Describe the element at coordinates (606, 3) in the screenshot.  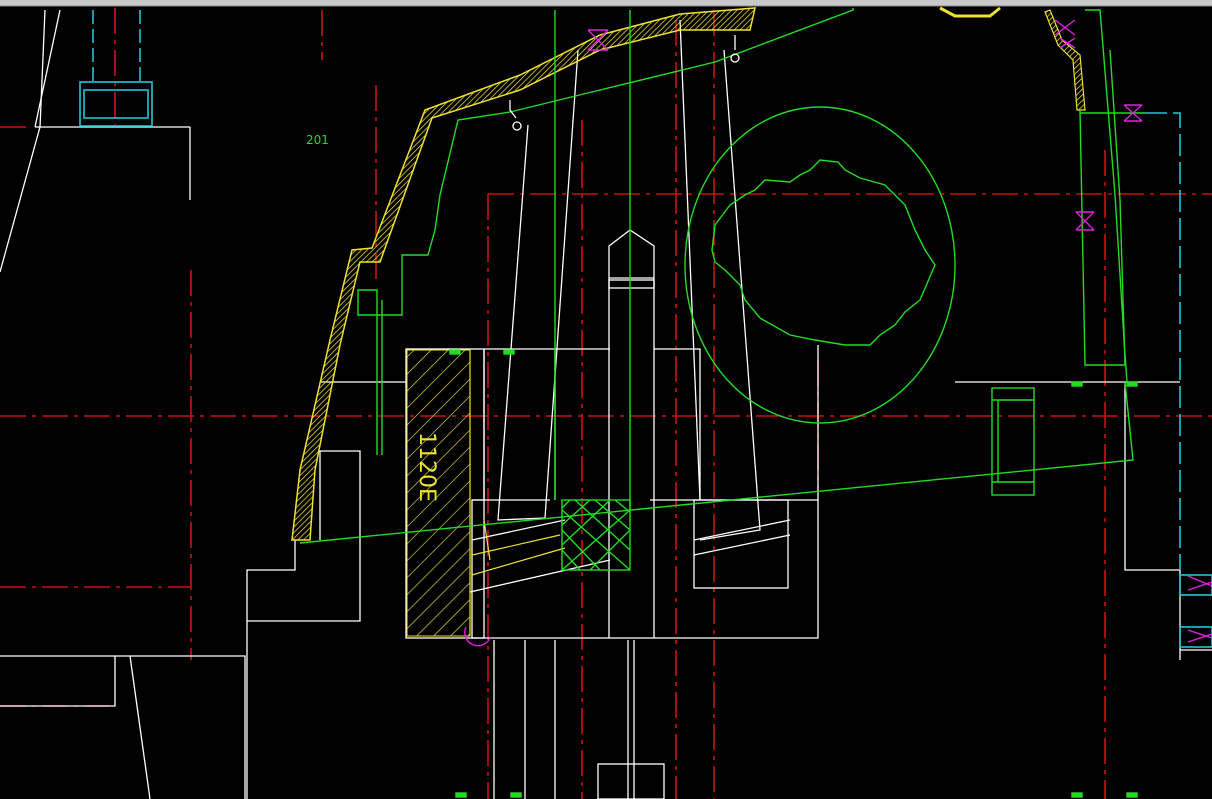
I see `window-top-strip` at that location.